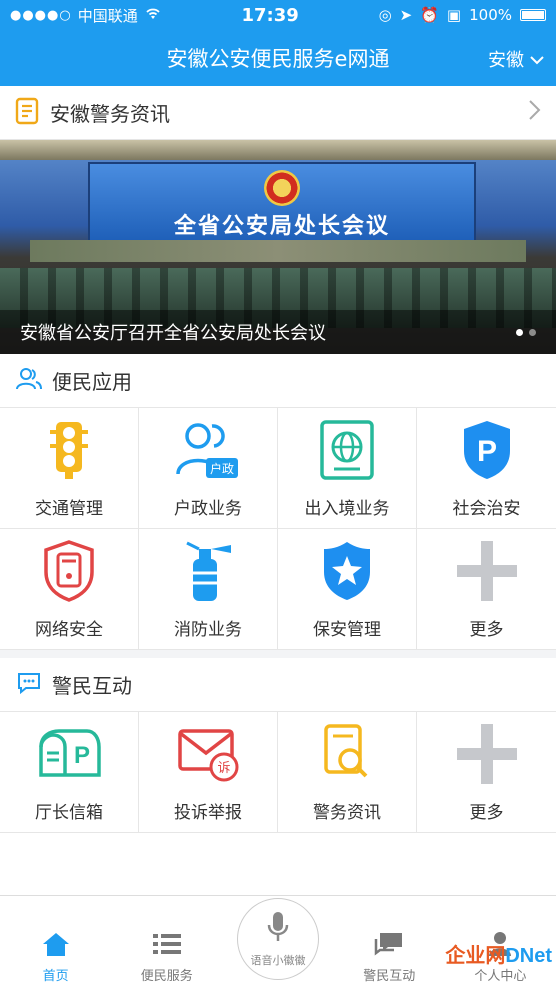  I want to click on tab-voice: 语音小徽徽, so click(277, 944).